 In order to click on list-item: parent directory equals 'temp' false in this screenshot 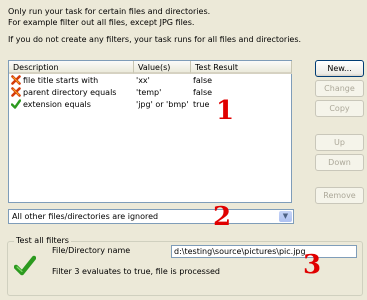, I will do `click(150, 93)`.